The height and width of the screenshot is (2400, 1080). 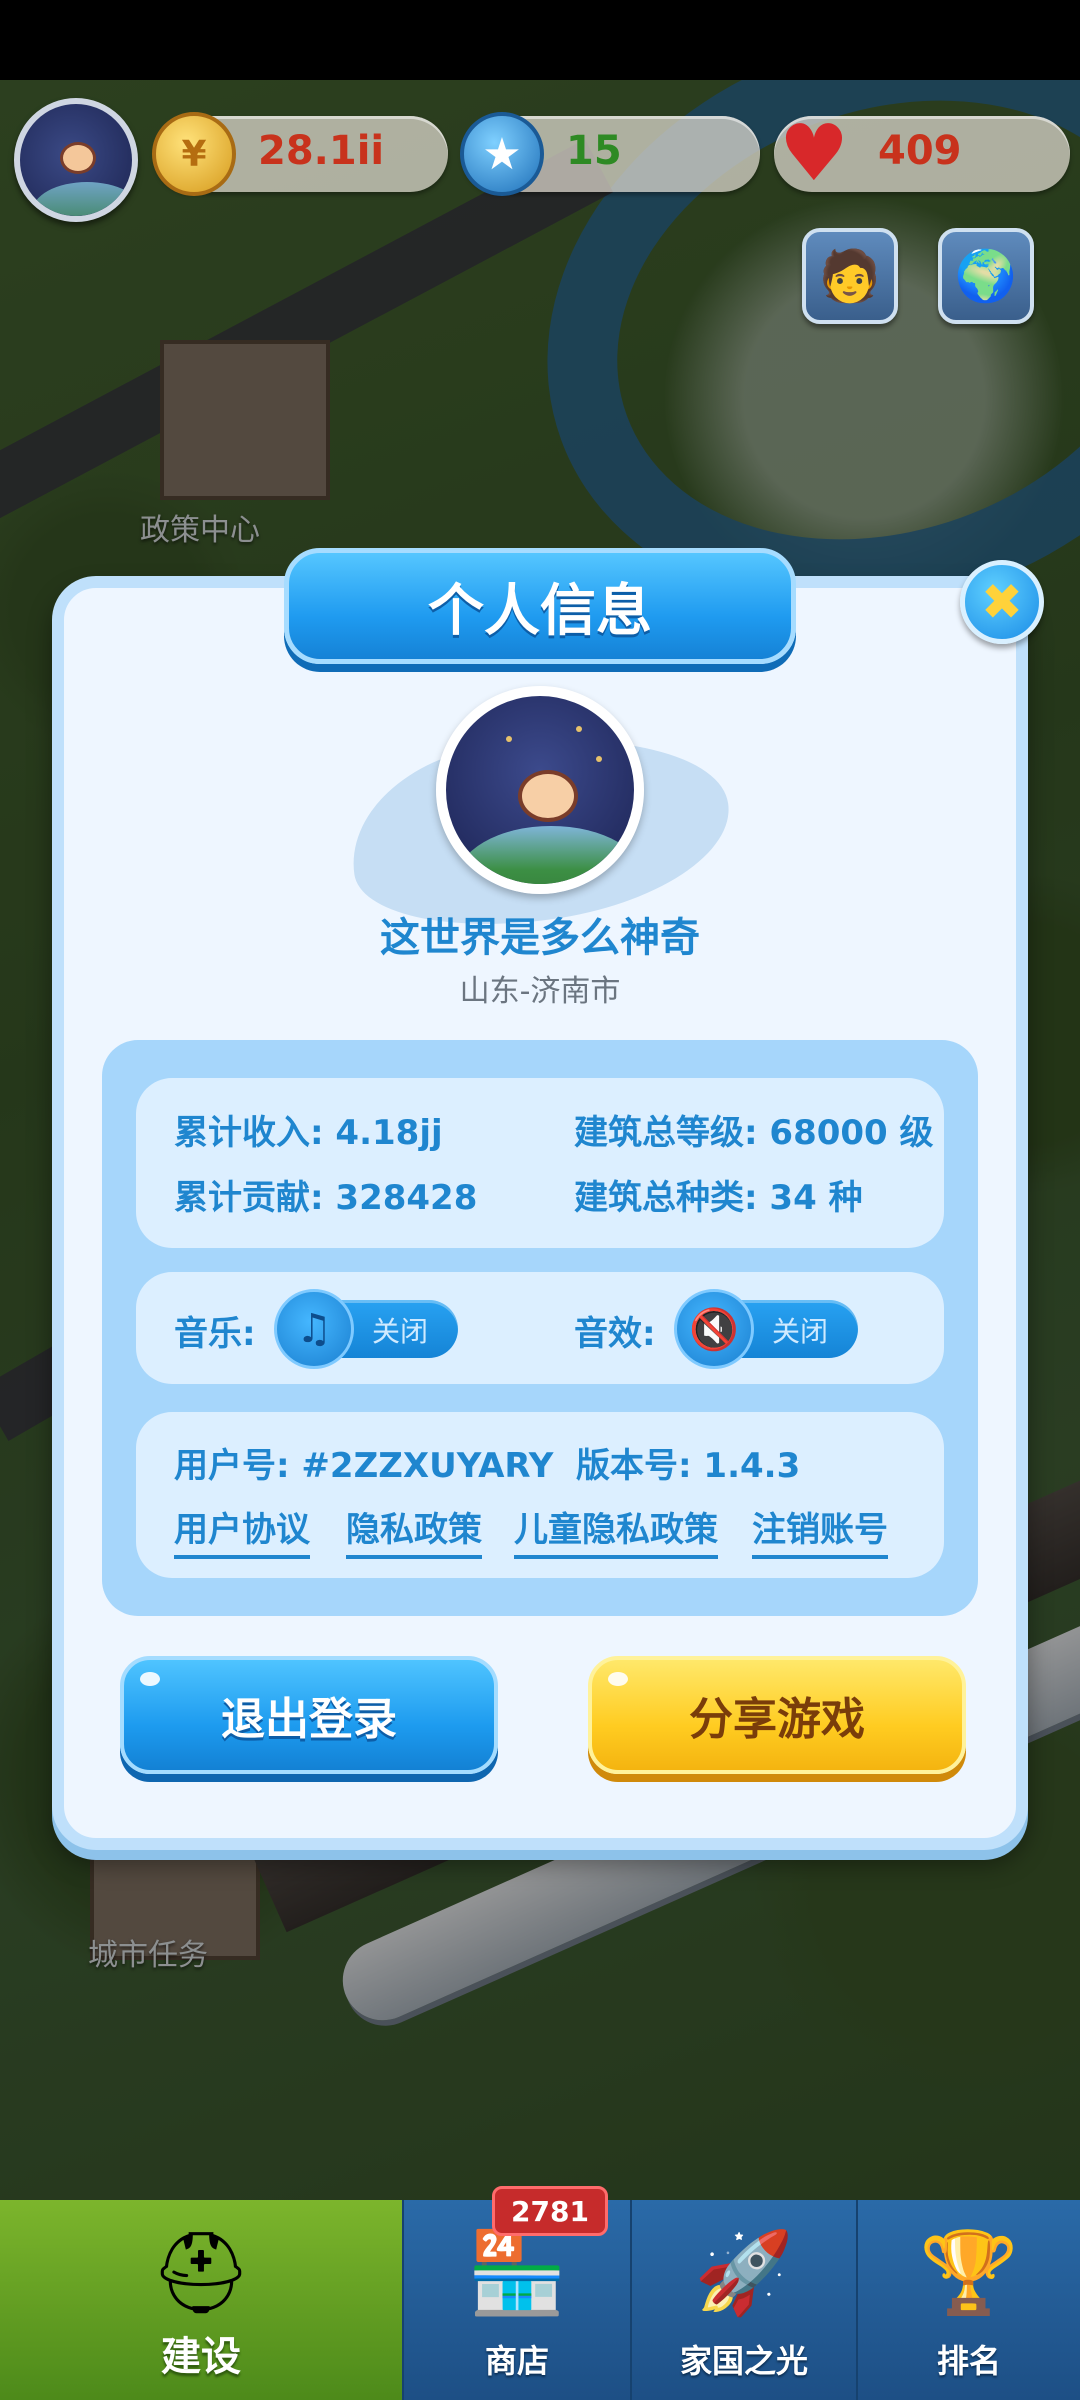 I want to click on heart-value: 409, so click(x=920, y=151).